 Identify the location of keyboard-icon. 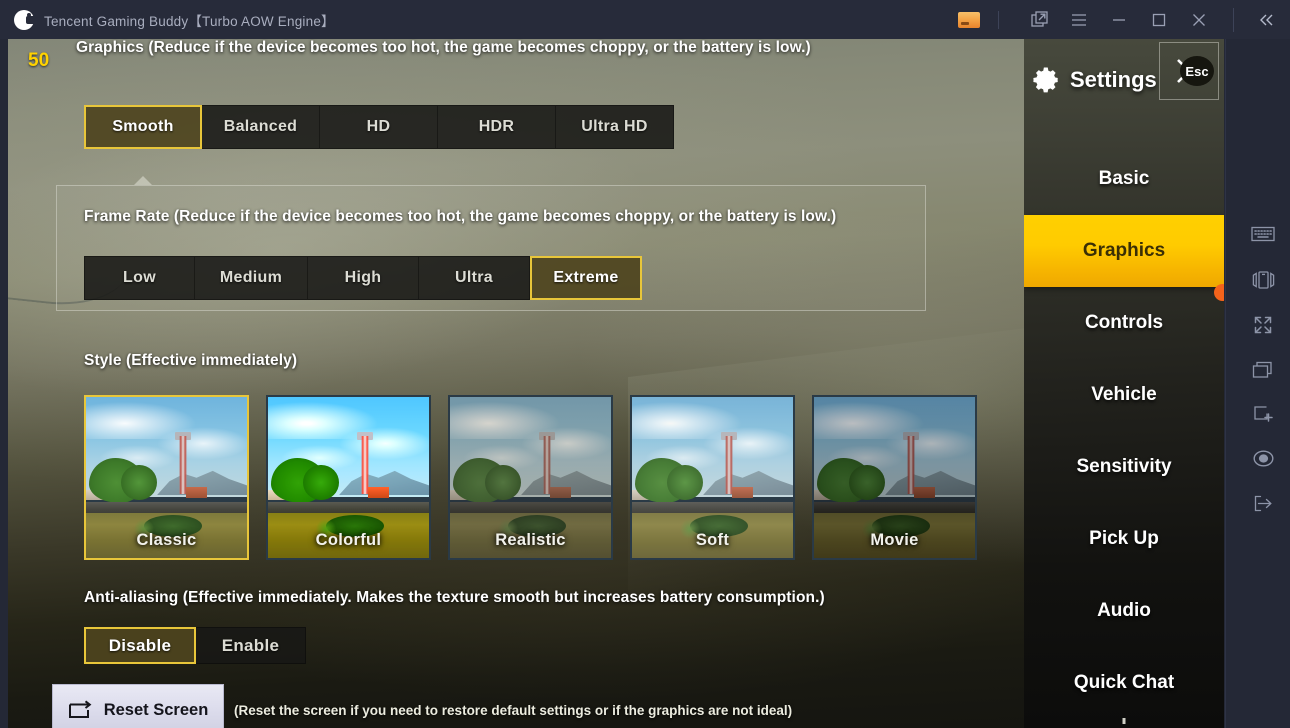
(1263, 234).